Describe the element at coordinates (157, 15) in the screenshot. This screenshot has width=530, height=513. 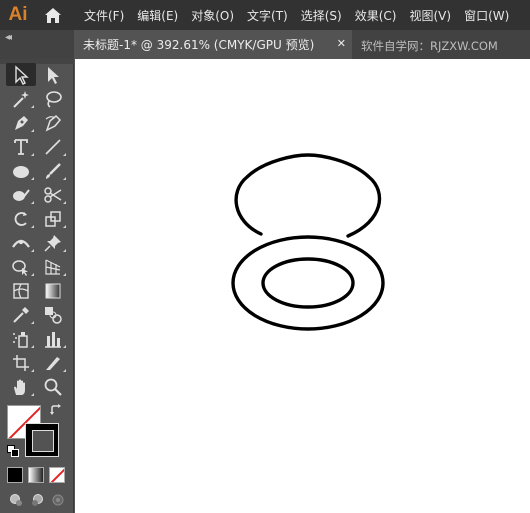
I see `menu-edit: 编辑(E)` at that location.